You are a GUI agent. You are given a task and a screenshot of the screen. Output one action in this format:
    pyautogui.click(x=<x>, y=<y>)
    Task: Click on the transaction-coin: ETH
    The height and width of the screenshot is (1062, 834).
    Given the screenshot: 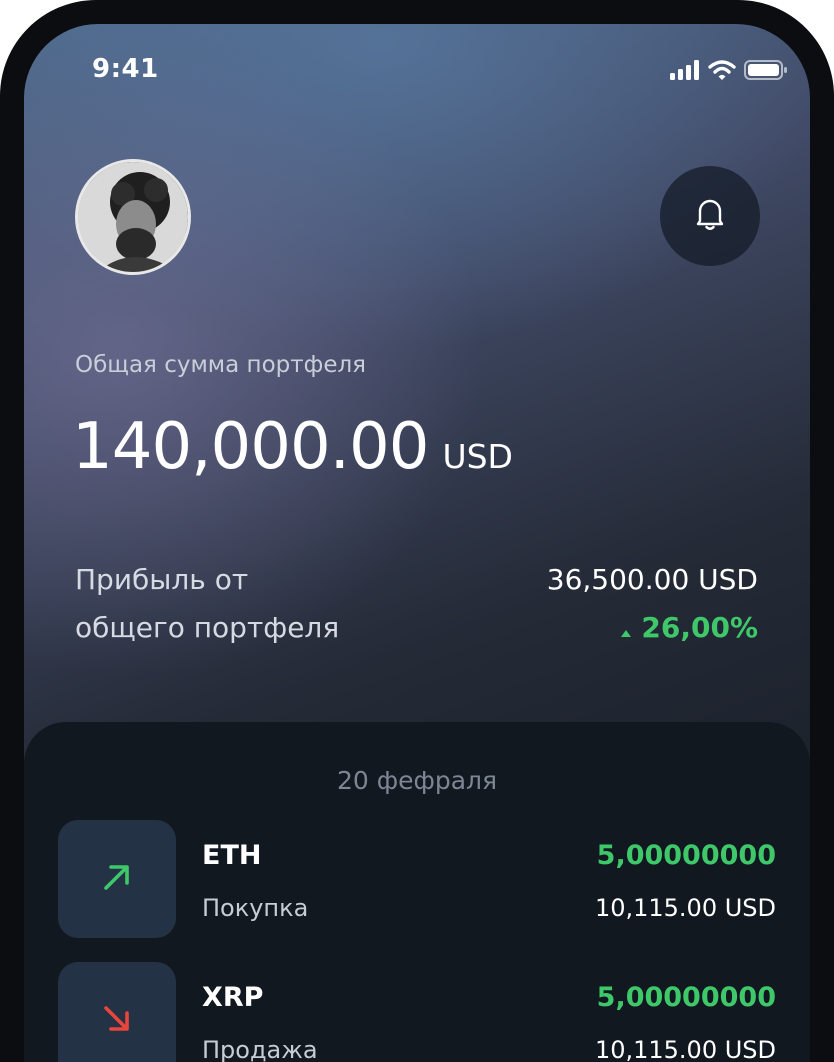 What is the action you would take?
    pyautogui.click(x=232, y=855)
    